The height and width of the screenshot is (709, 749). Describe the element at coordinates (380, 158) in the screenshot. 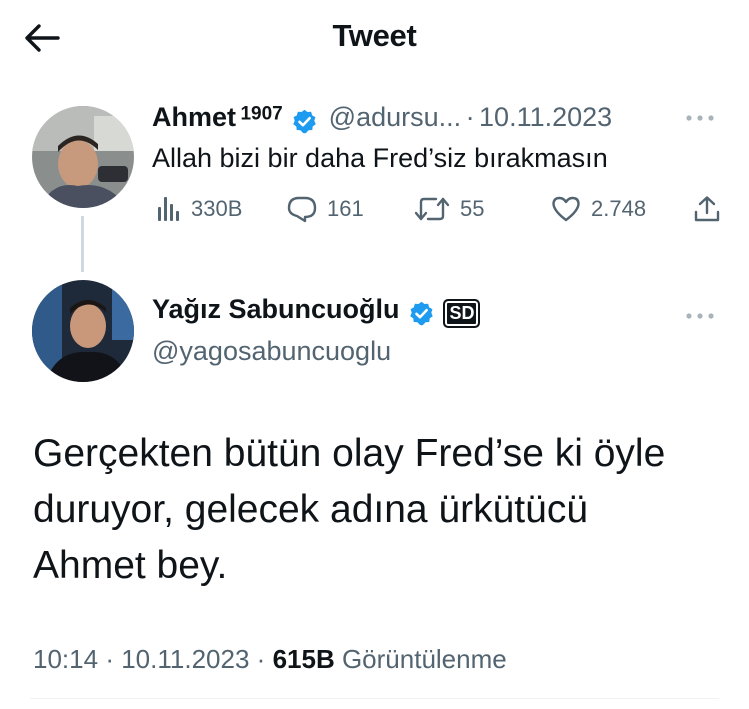

I see `parent-tweet-text: Allah bizi bir daha Fred’siz bırakmasın` at that location.